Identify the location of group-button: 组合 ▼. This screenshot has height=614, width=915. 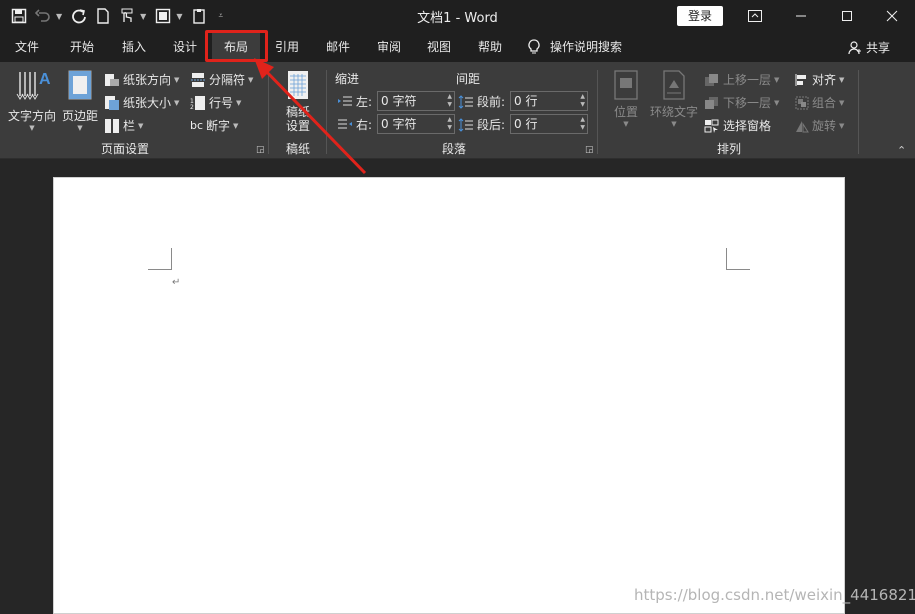
(819, 102).